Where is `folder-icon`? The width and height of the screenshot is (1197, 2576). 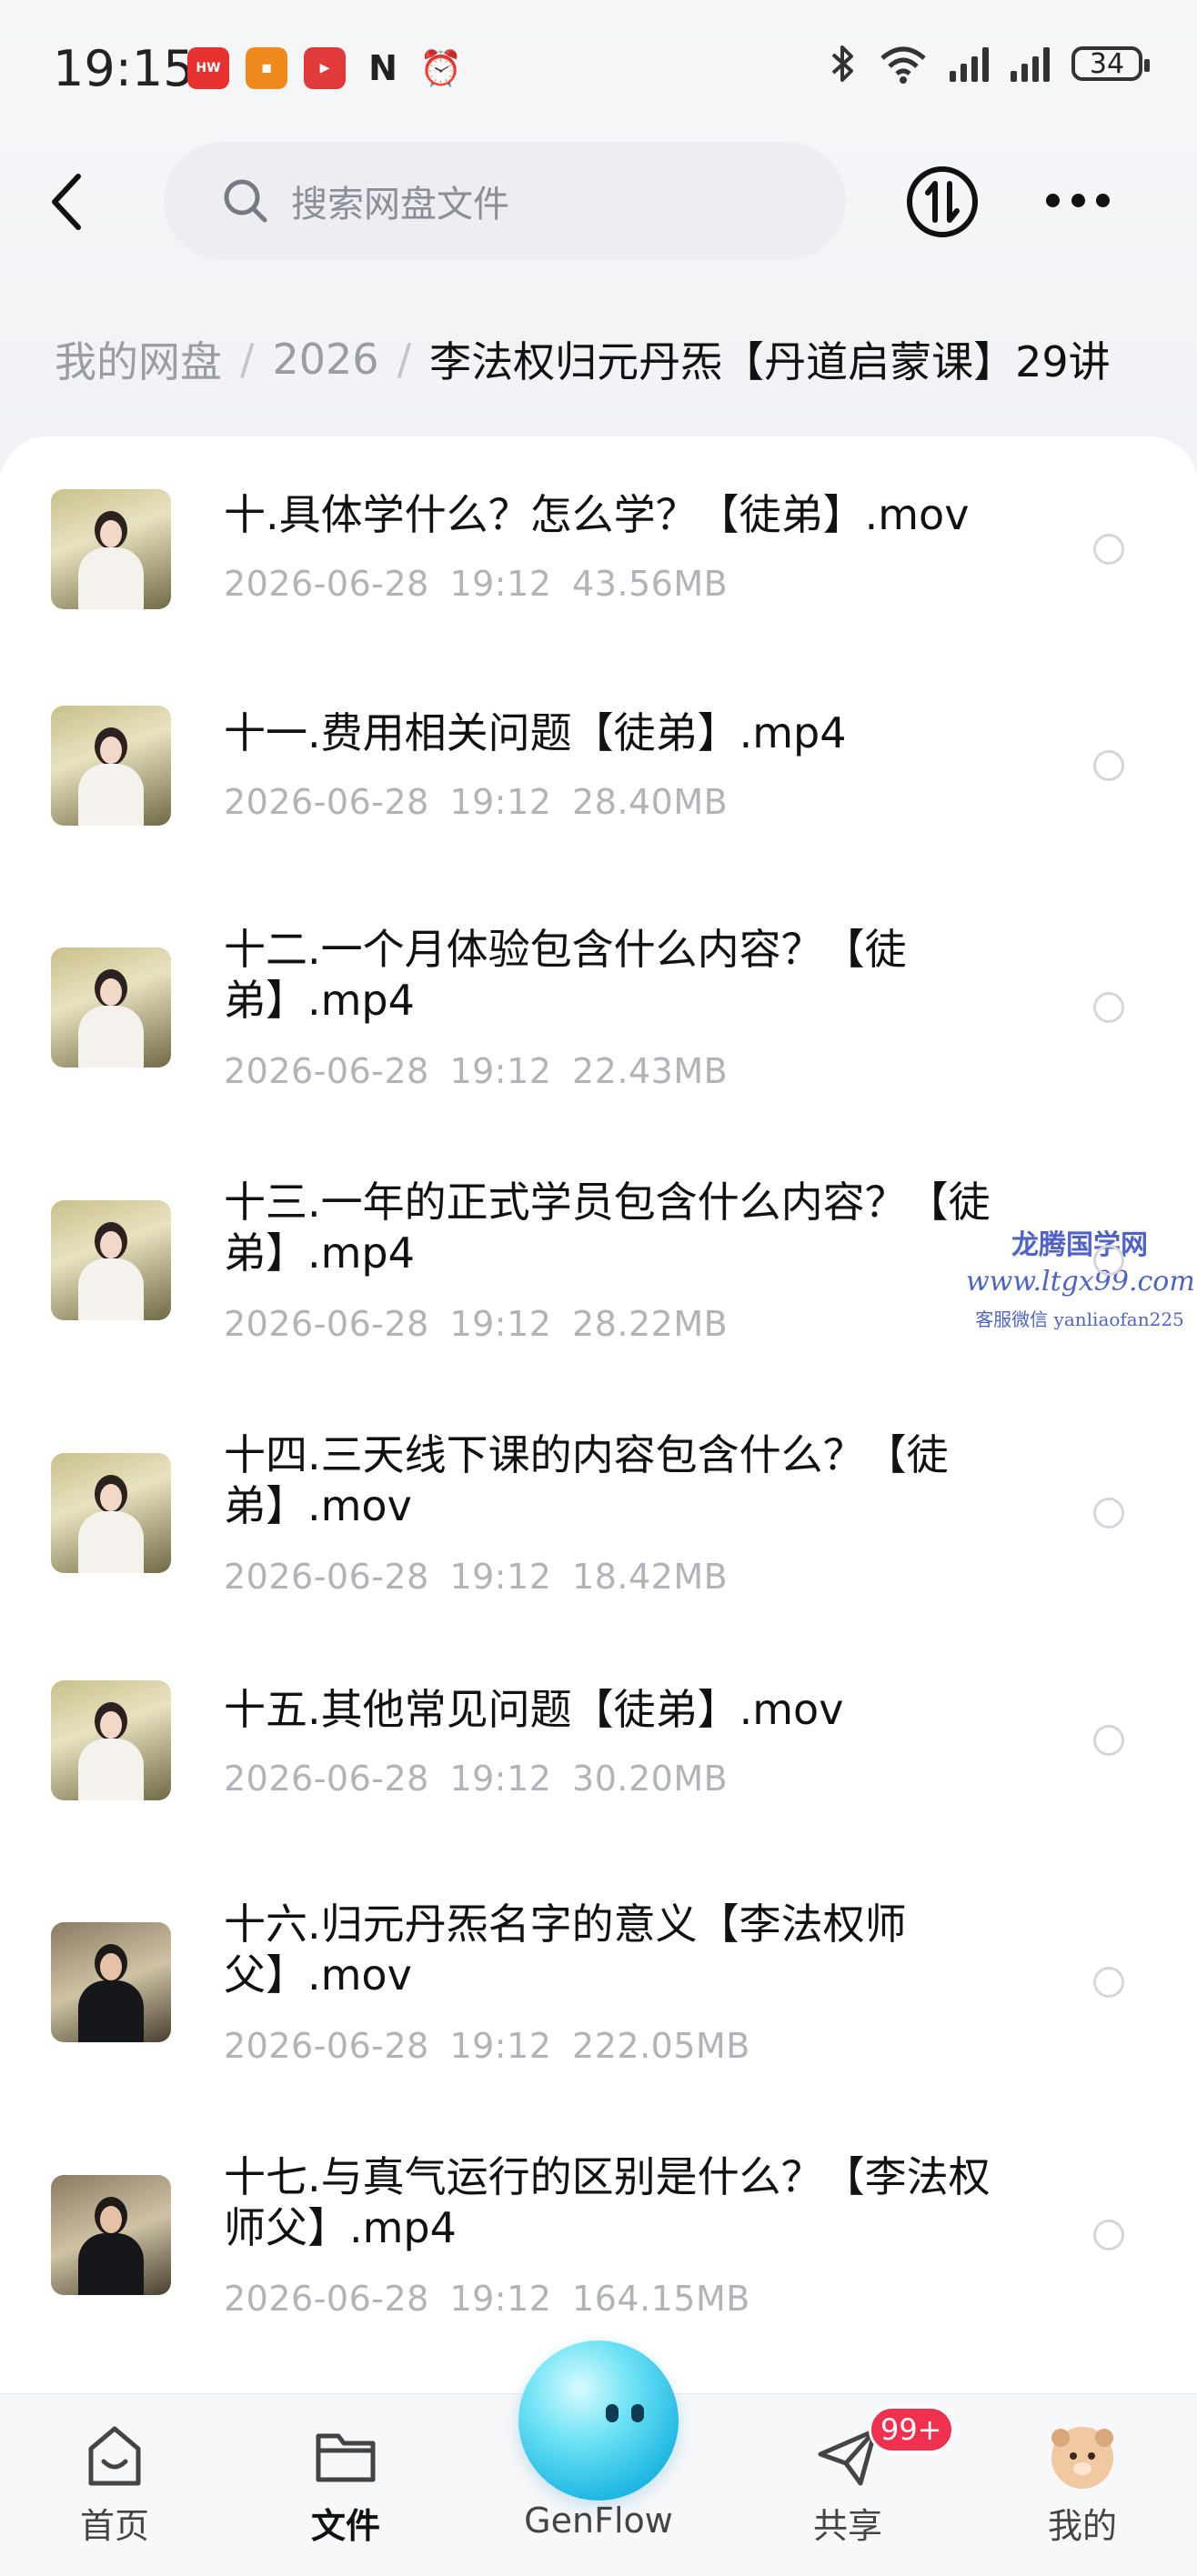
folder-icon is located at coordinates (346, 2457).